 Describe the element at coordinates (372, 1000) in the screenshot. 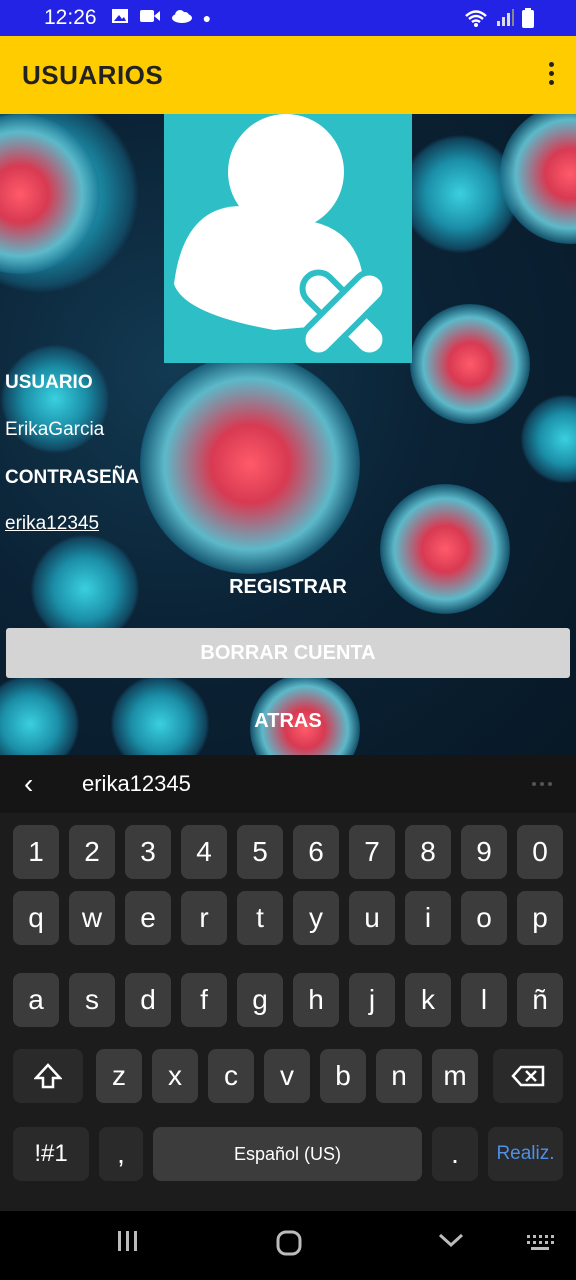

I see `key-j: j` at that location.